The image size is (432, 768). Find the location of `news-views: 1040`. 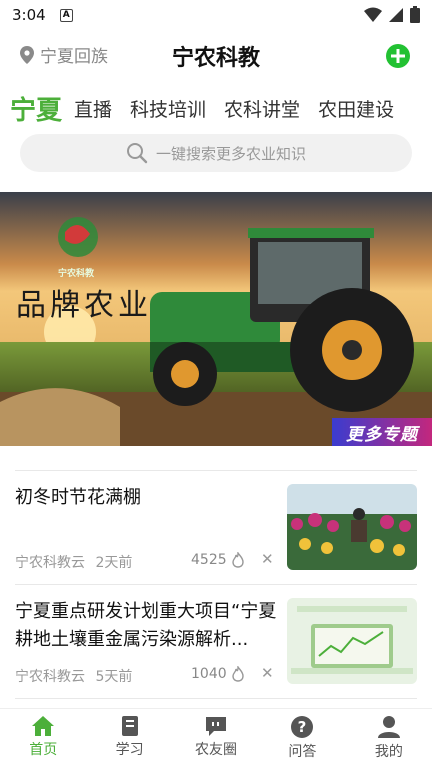

news-views: 1040 is located at coordinates (218, 674).